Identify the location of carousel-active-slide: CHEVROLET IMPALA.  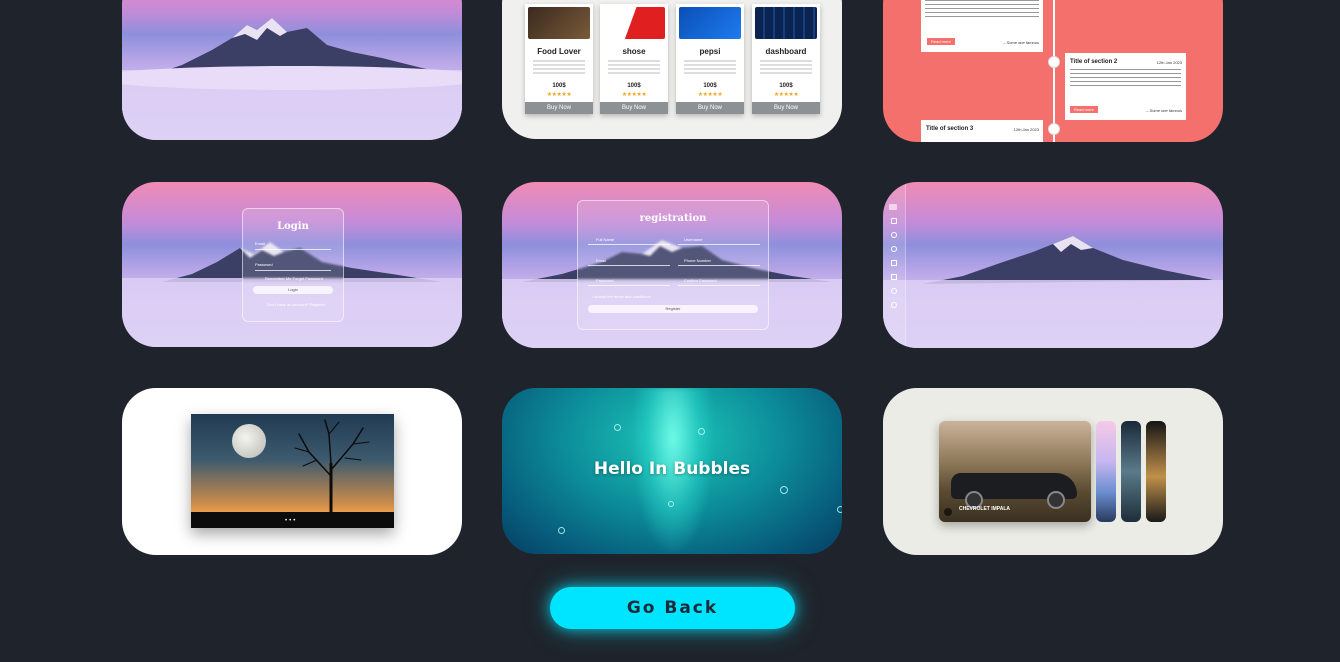
(1015, 471).